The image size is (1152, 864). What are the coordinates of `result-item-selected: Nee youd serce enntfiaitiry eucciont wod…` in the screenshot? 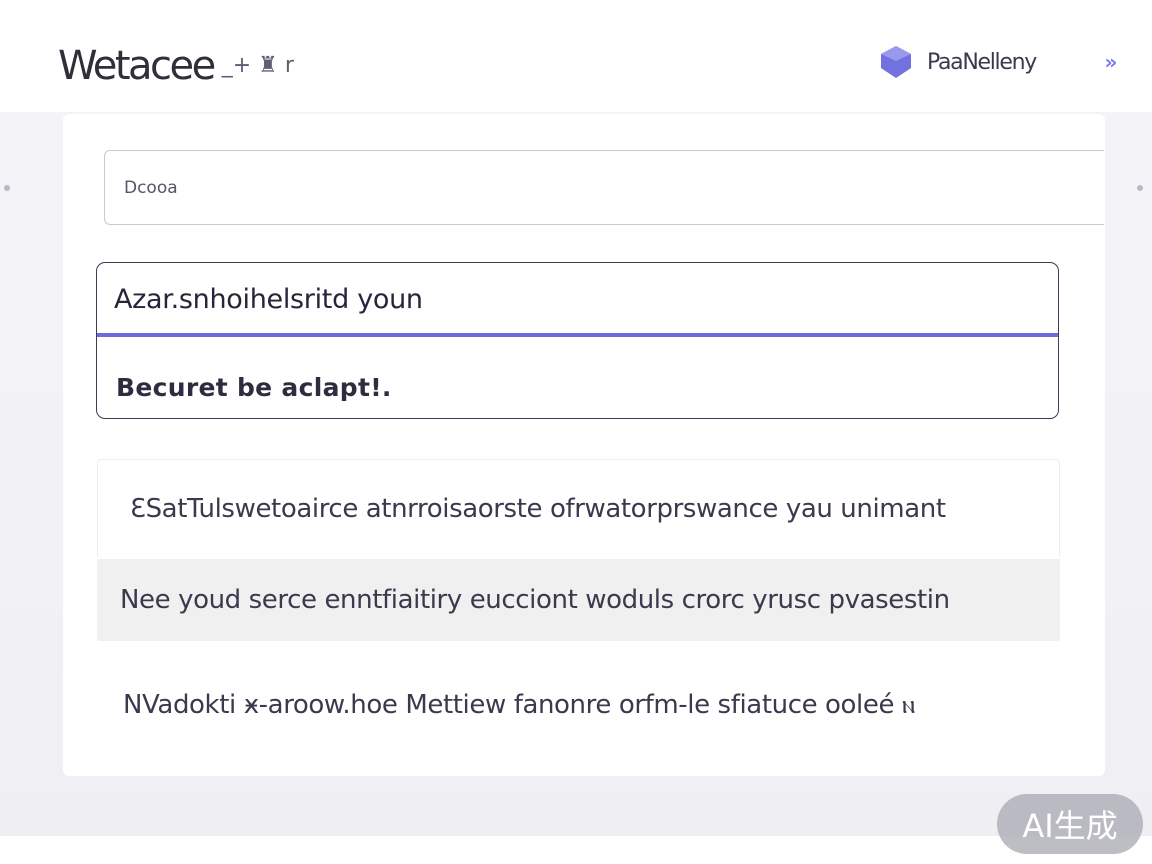 It's located at (578, 600).